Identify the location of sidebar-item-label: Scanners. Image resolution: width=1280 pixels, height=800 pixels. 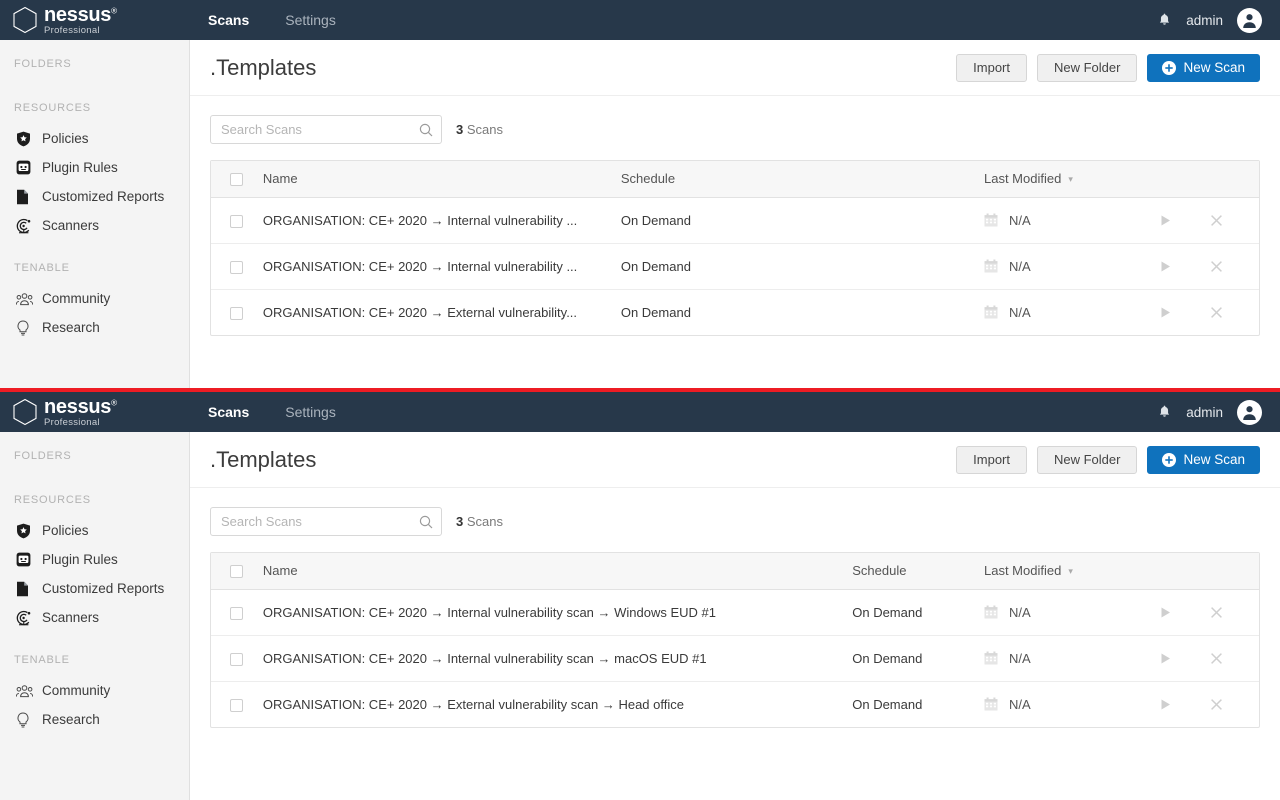
(71, 617).